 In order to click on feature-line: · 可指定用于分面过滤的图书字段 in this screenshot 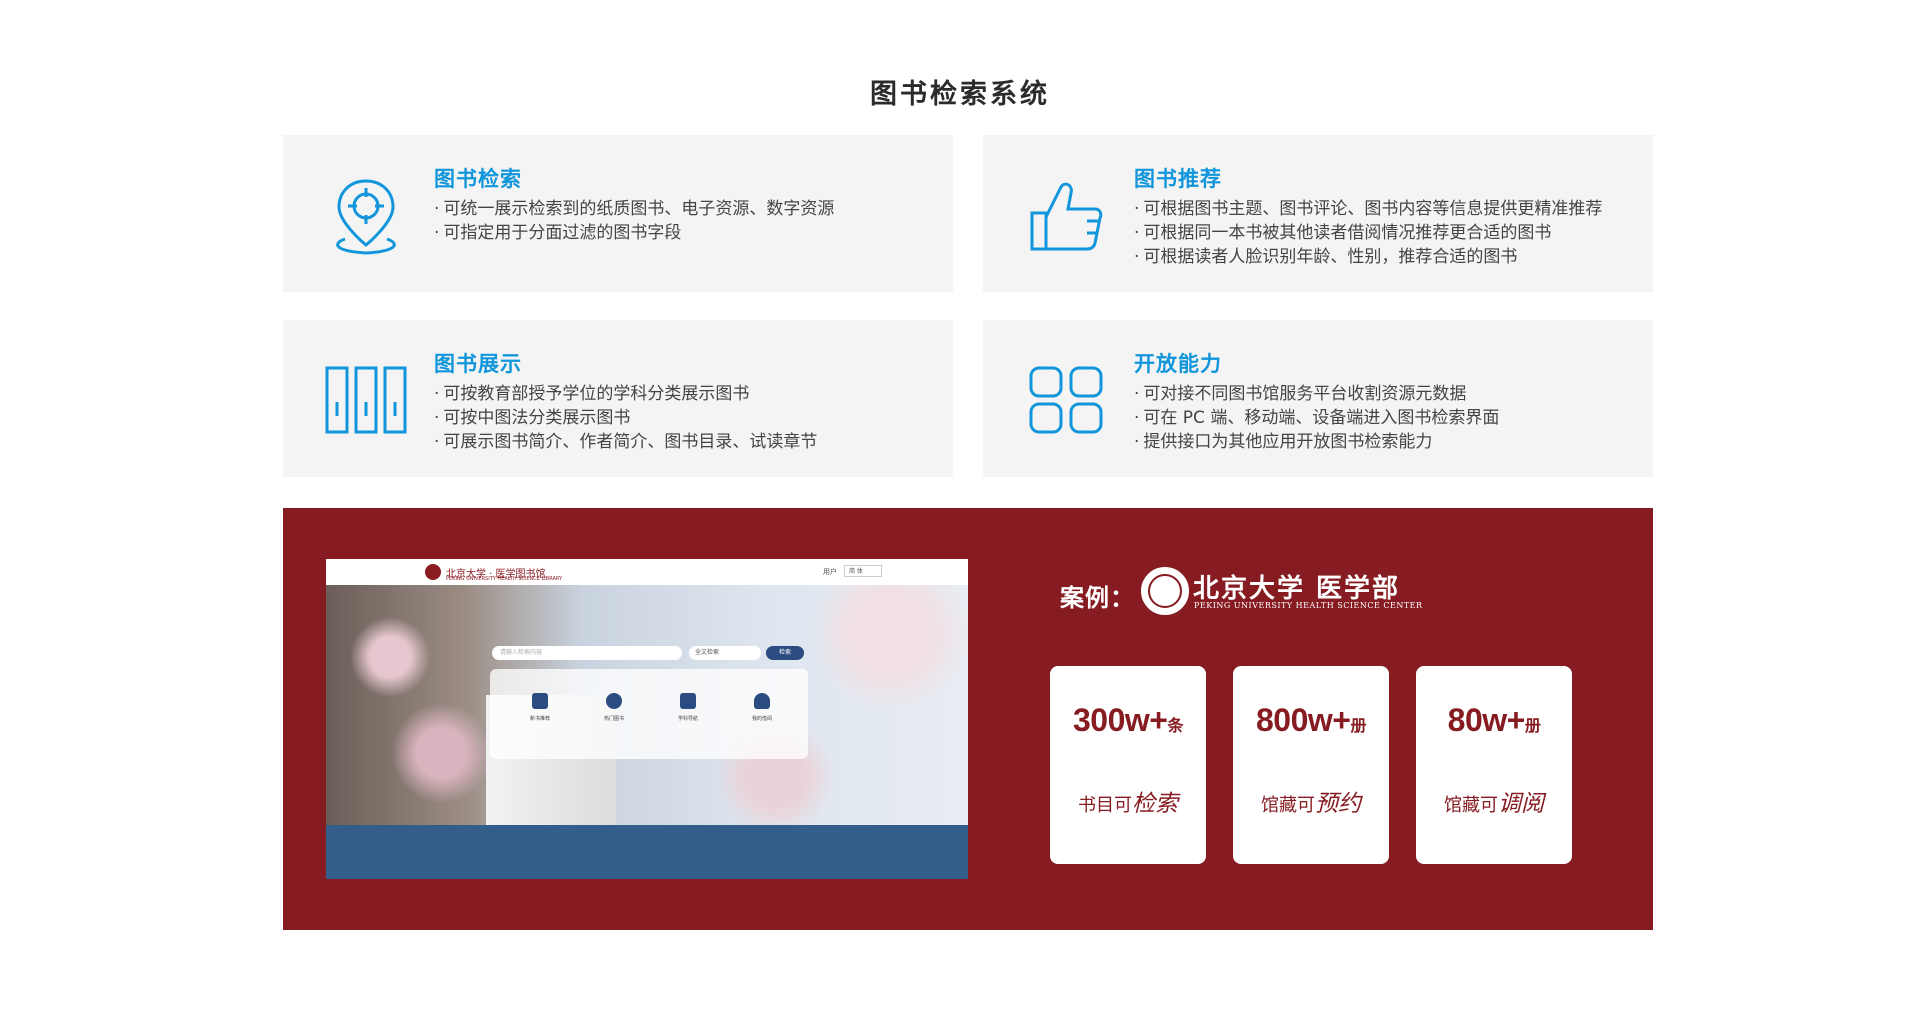, I will do `click(558, 233)`.